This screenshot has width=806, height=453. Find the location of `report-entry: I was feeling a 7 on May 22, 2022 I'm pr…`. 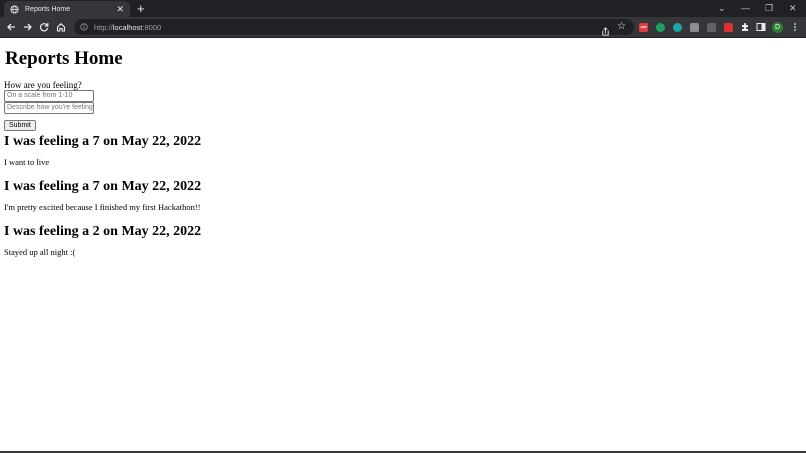

report-entry: I was feeling a 7 on May 22, 2022 I'm pr… is located at coordinates (103, 195).